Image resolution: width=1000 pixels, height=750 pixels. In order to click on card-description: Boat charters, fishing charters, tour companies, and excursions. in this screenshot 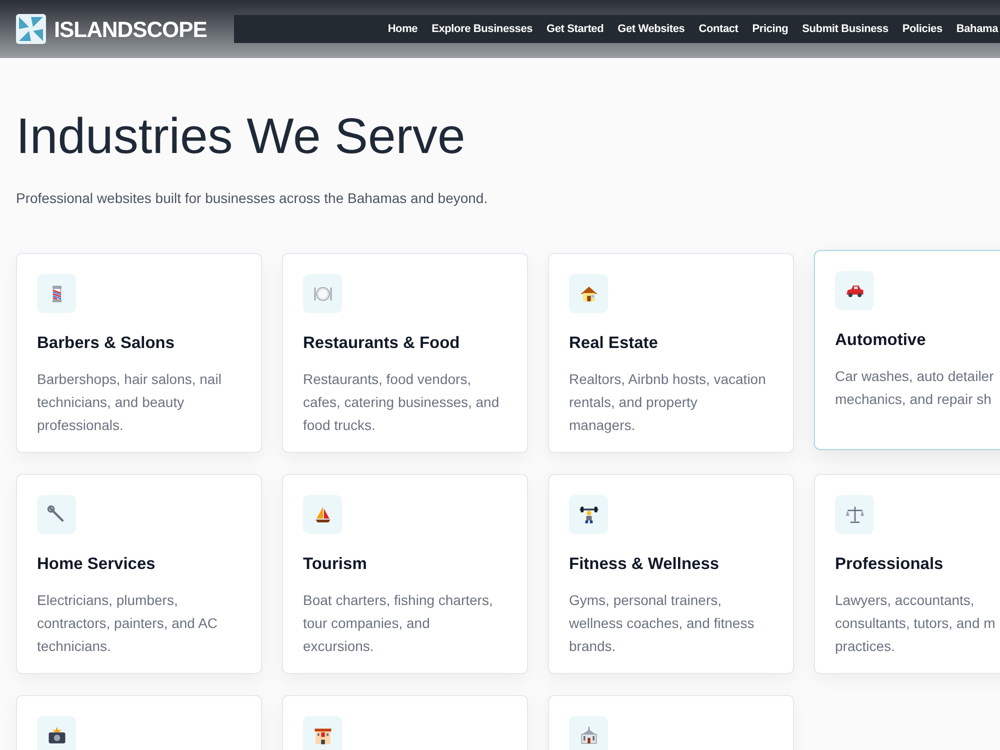, I will do `click(398, 623)`.